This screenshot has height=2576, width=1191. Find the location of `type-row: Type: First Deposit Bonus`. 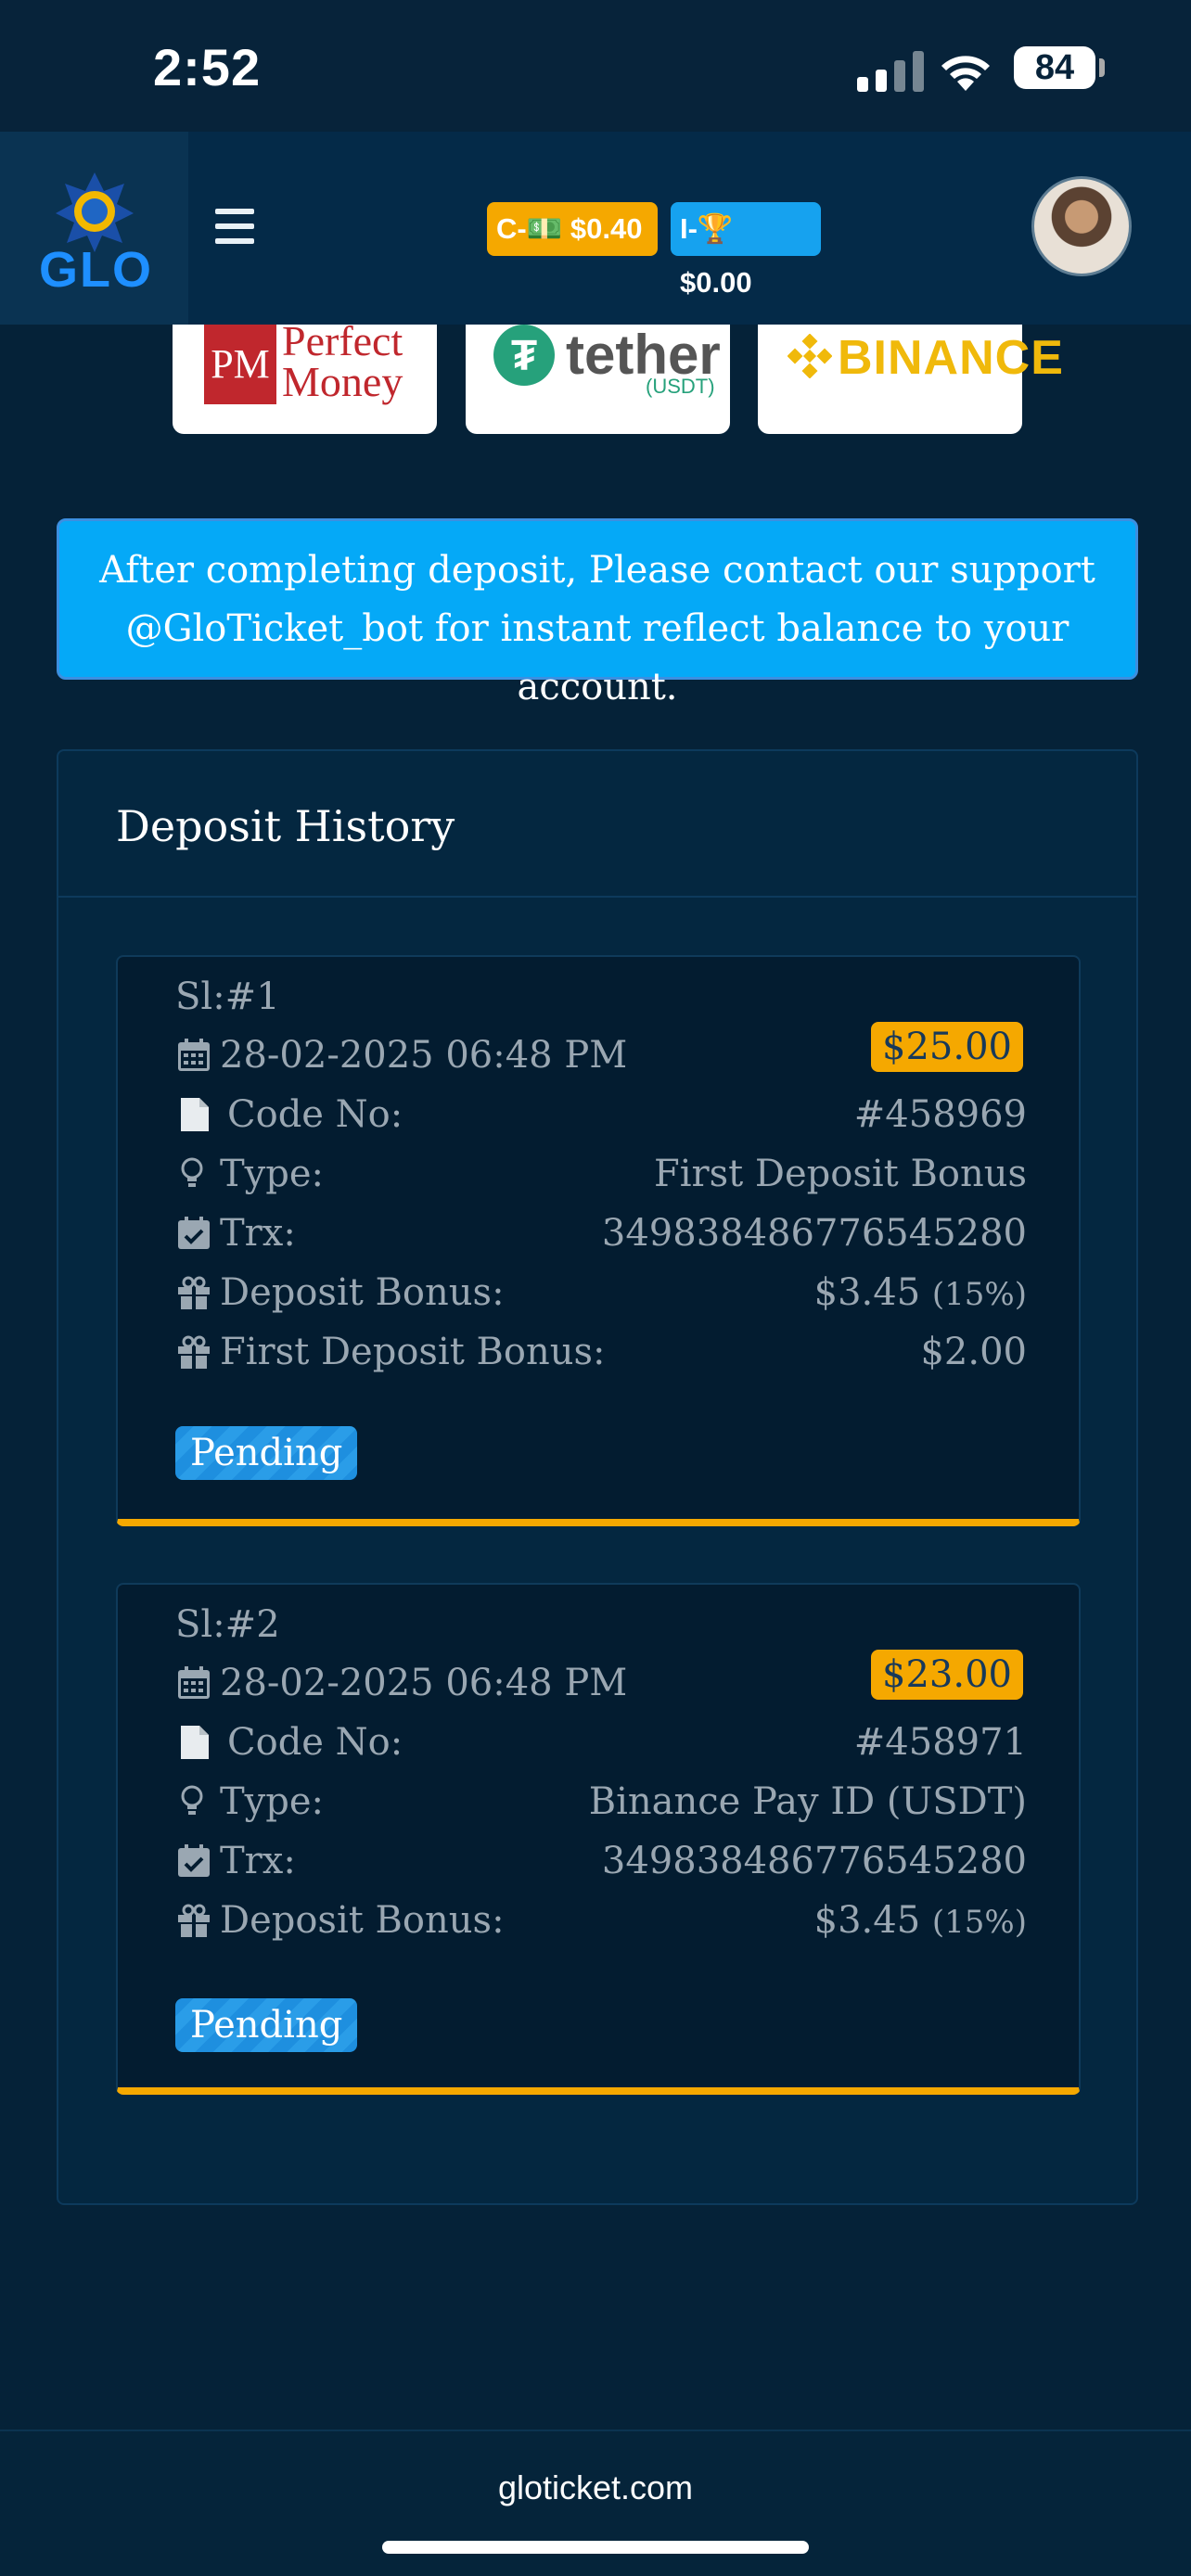

type-row: Type: First Deposit Bonus is located at coordinates (601, 1174).